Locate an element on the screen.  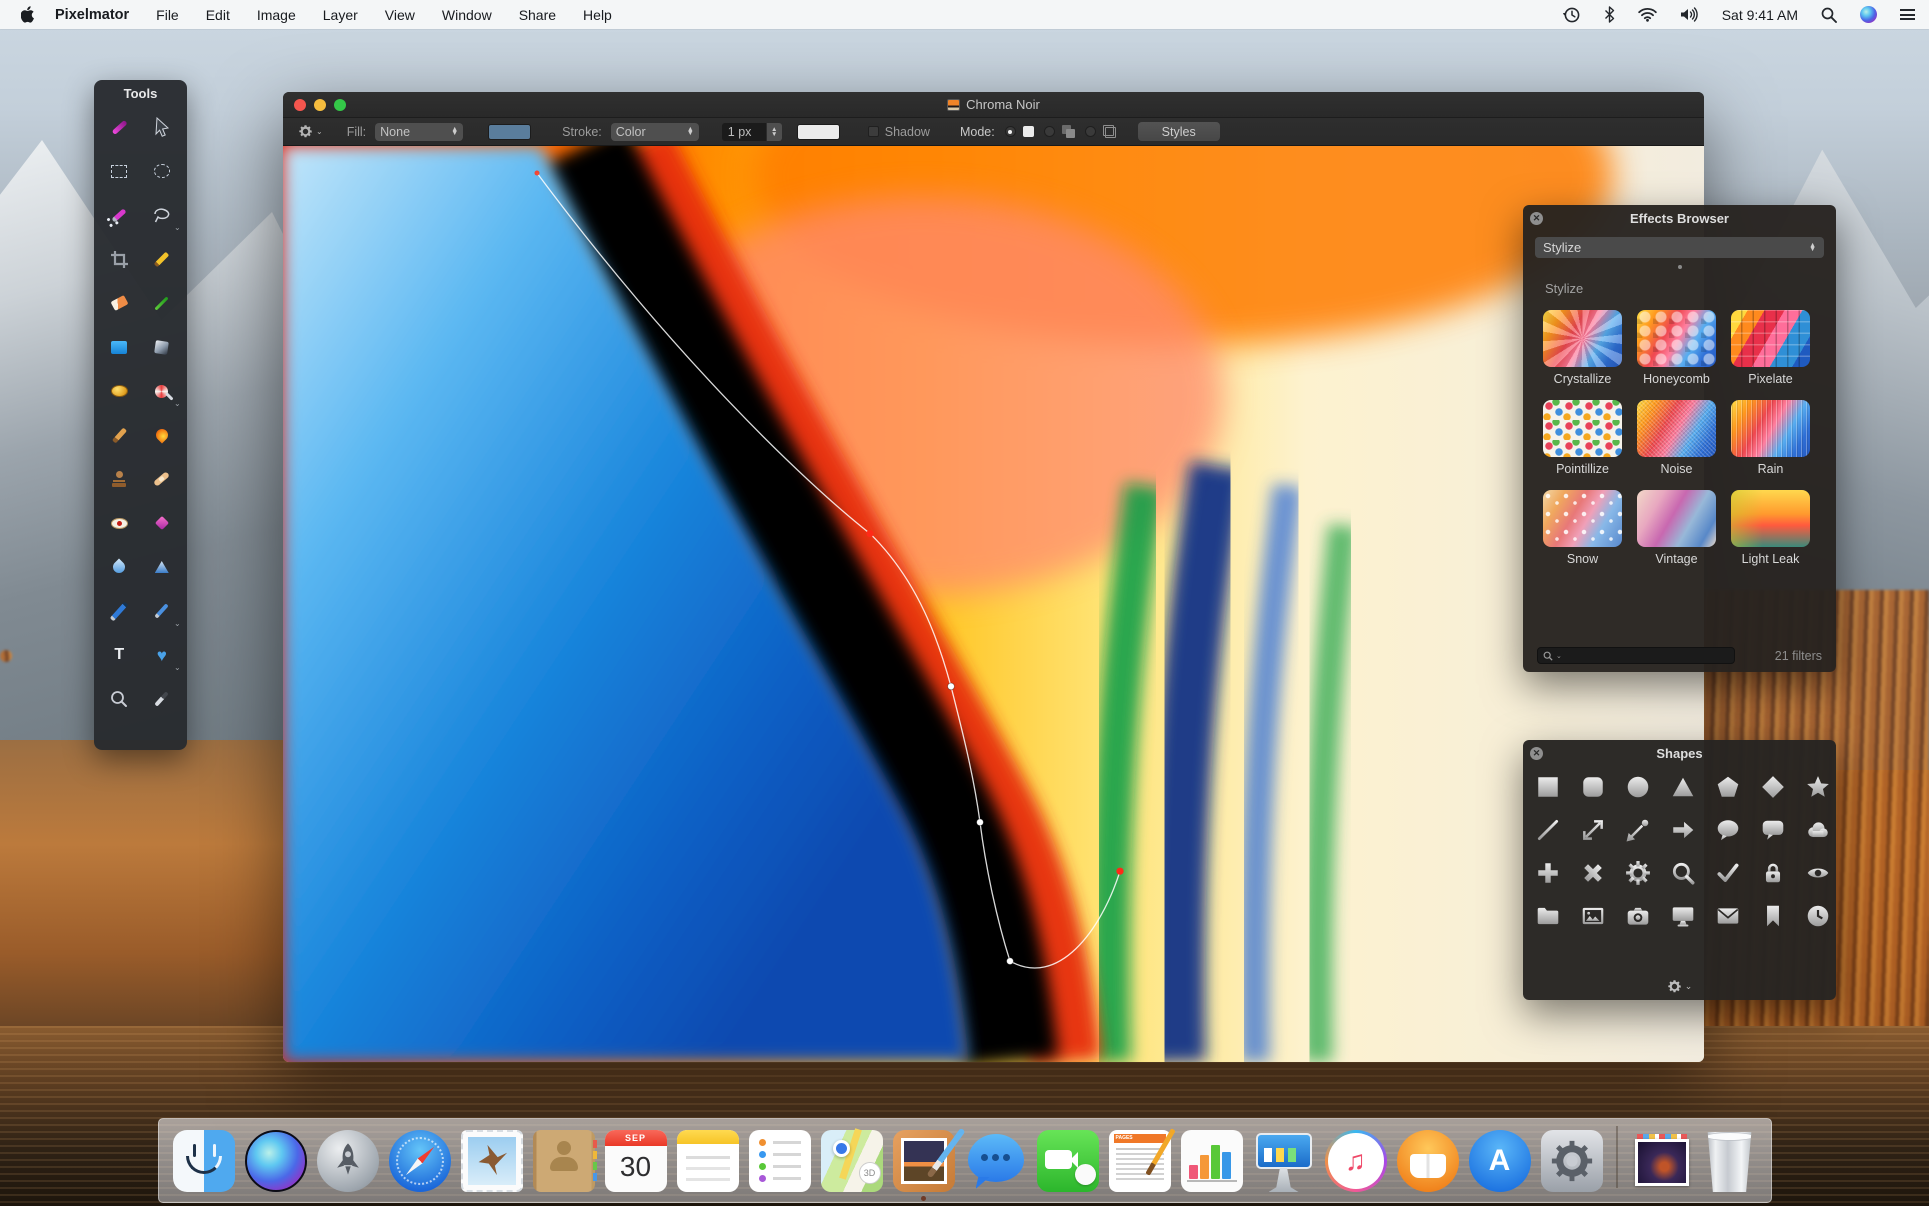
apple-menu-icon is located at coordinates (28, 14).